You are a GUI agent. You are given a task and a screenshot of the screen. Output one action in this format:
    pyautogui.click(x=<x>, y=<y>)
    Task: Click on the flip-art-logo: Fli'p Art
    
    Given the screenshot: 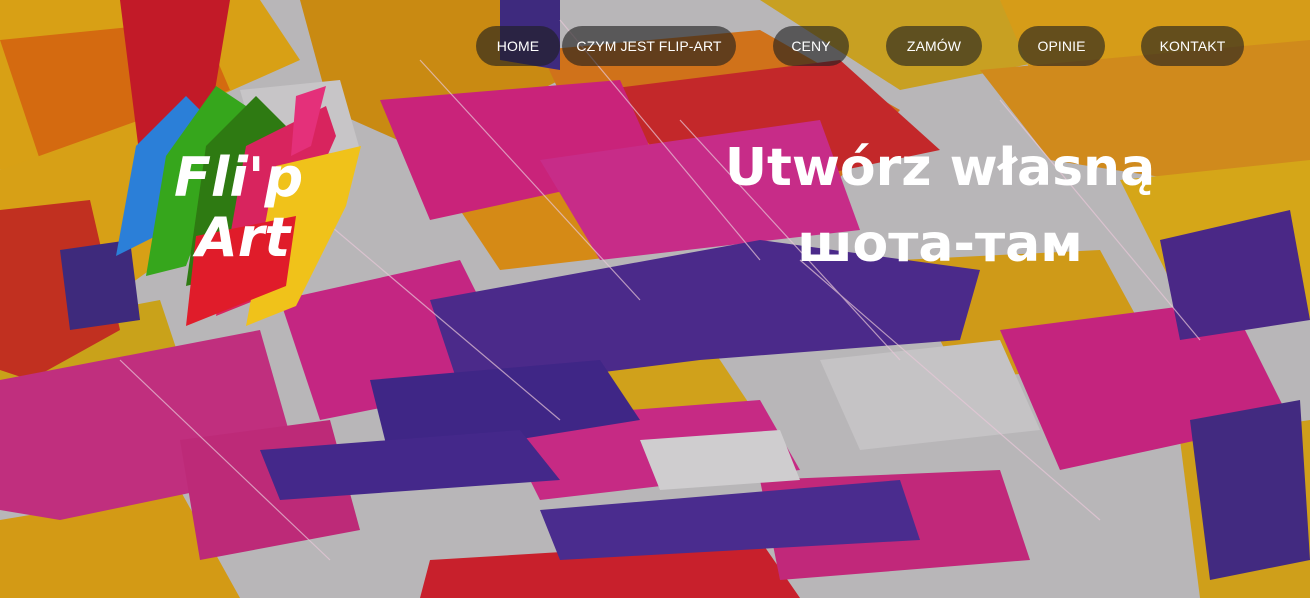 What is the action you would take?
    pyautogui.click(x=231, y=211)
    